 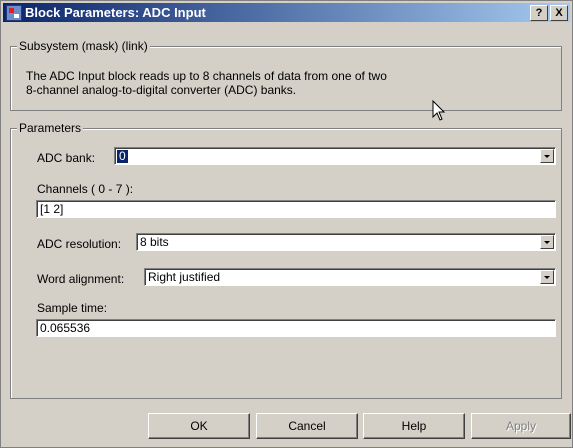 I want to click on word-alignment-value: Right justified, so click(x=184, y=277).